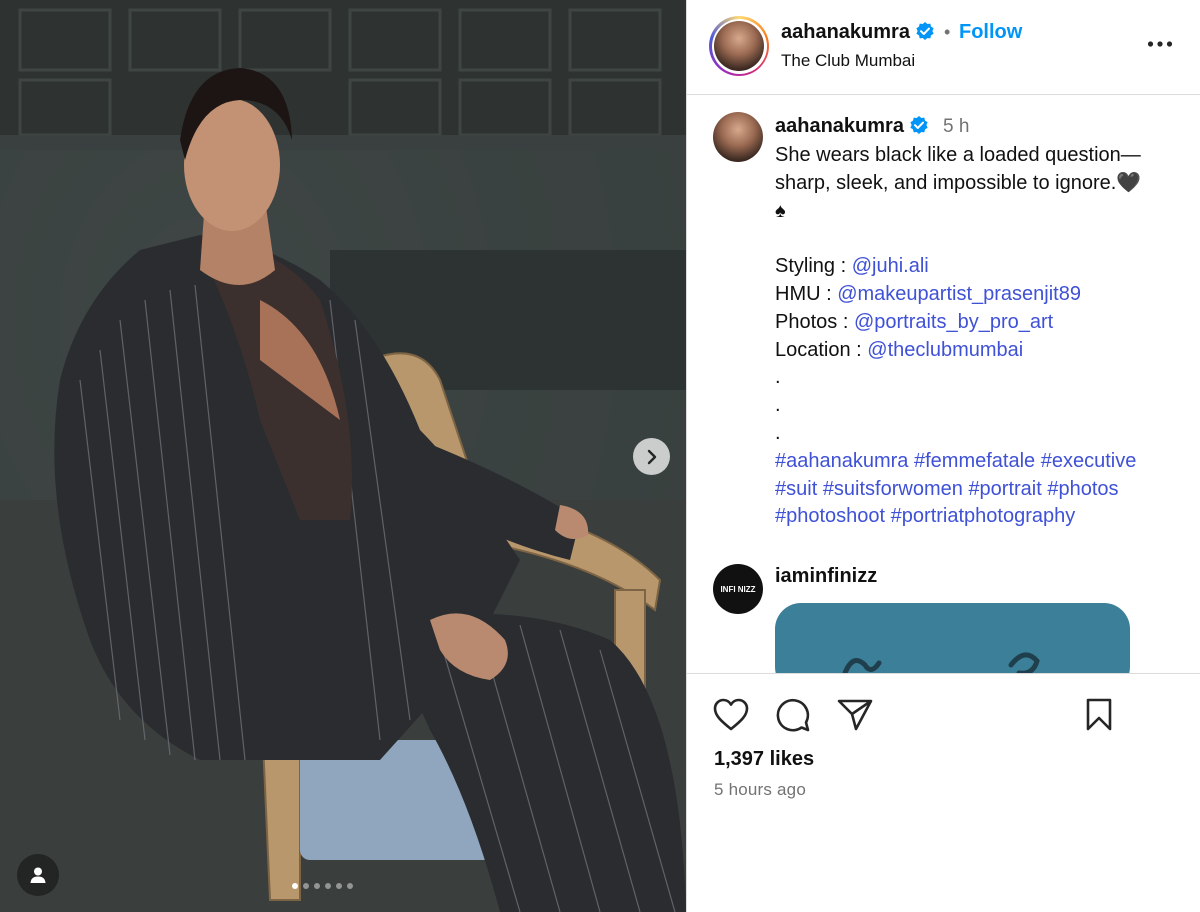 The image size is (1200, 912). I want to click on credit-label: HMU :, so click(806, 293).